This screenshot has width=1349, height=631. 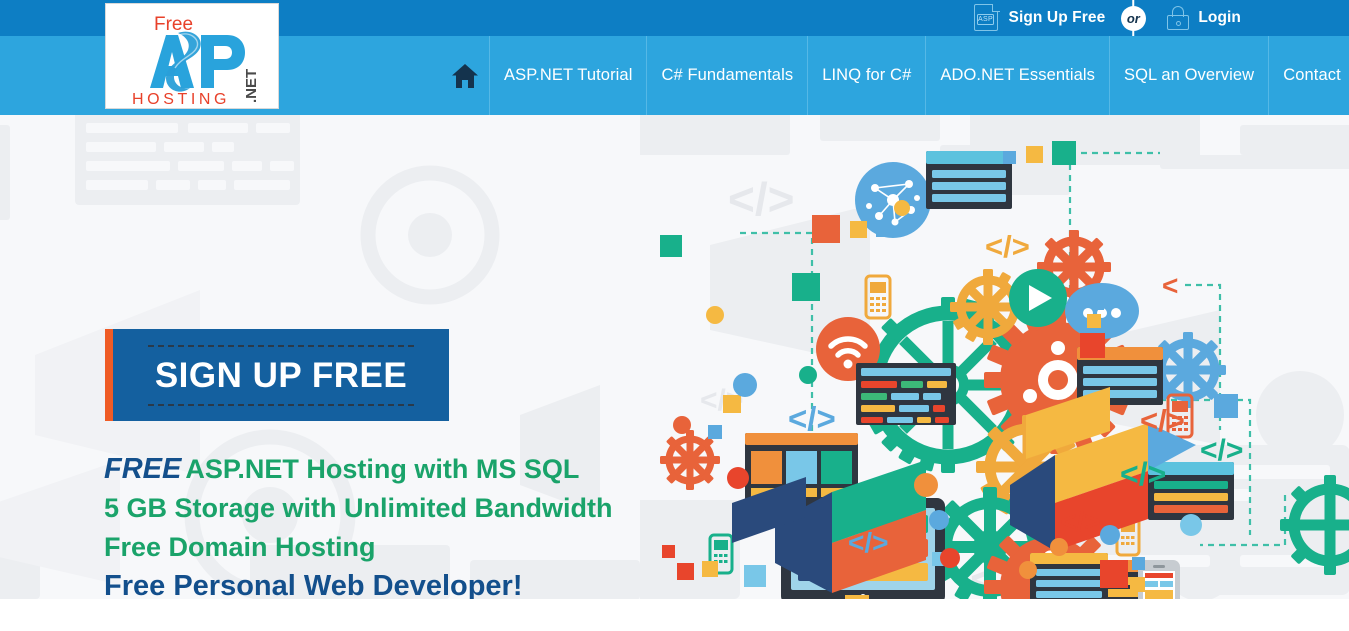 I want to click on lock-keyhole, so click(x=1178, y=23).